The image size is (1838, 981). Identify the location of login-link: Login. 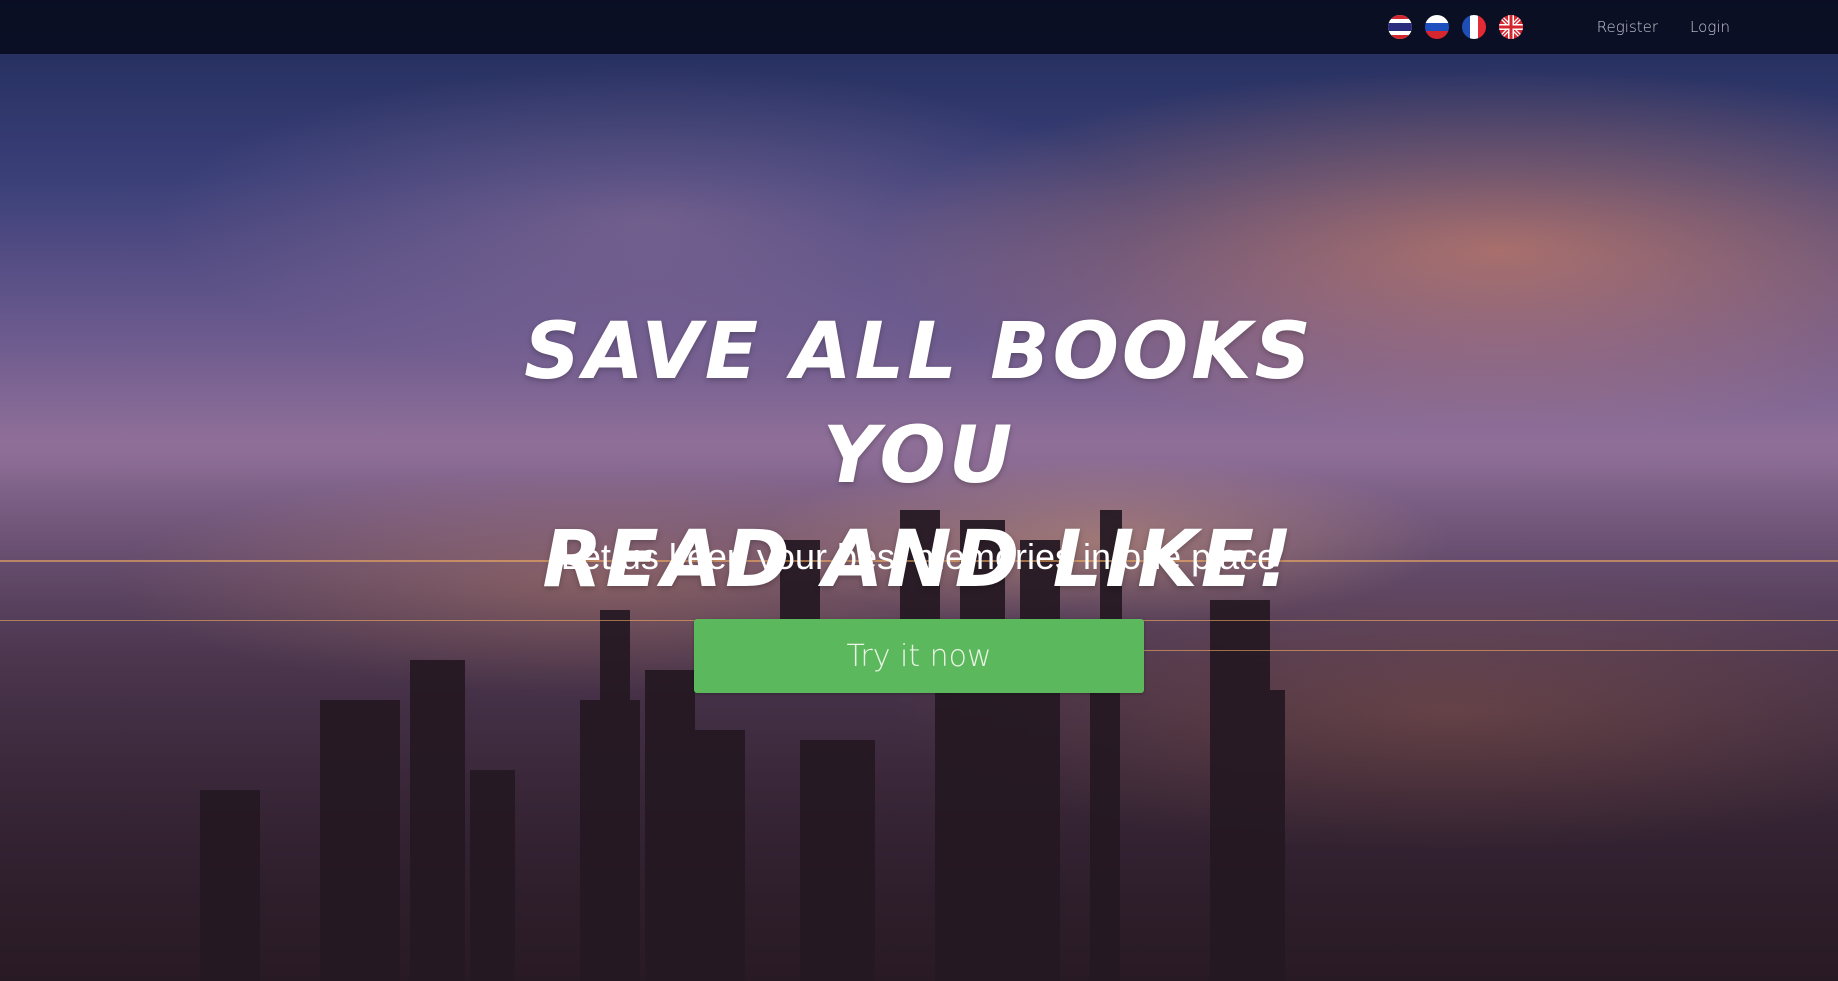
(1710, 27).